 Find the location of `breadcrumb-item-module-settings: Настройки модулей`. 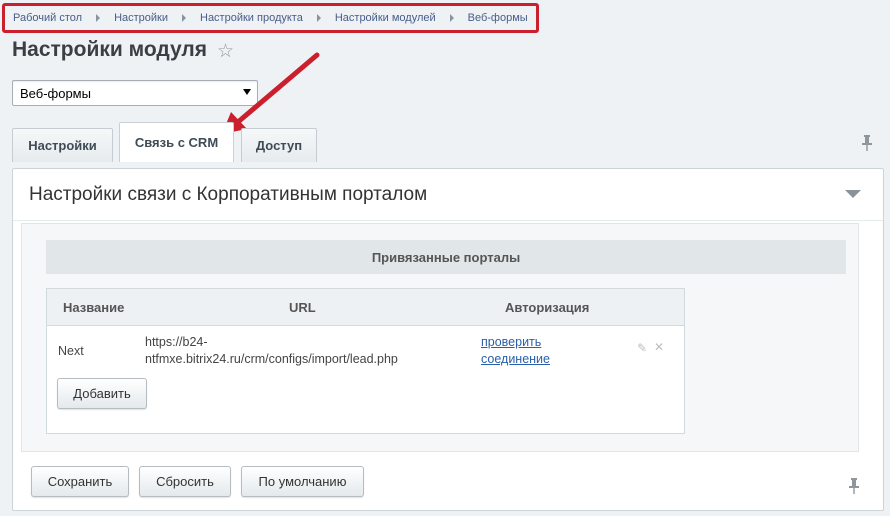

breadcrumb-item-module-settings: Настройки модулей is located at coordinates (385, 18).